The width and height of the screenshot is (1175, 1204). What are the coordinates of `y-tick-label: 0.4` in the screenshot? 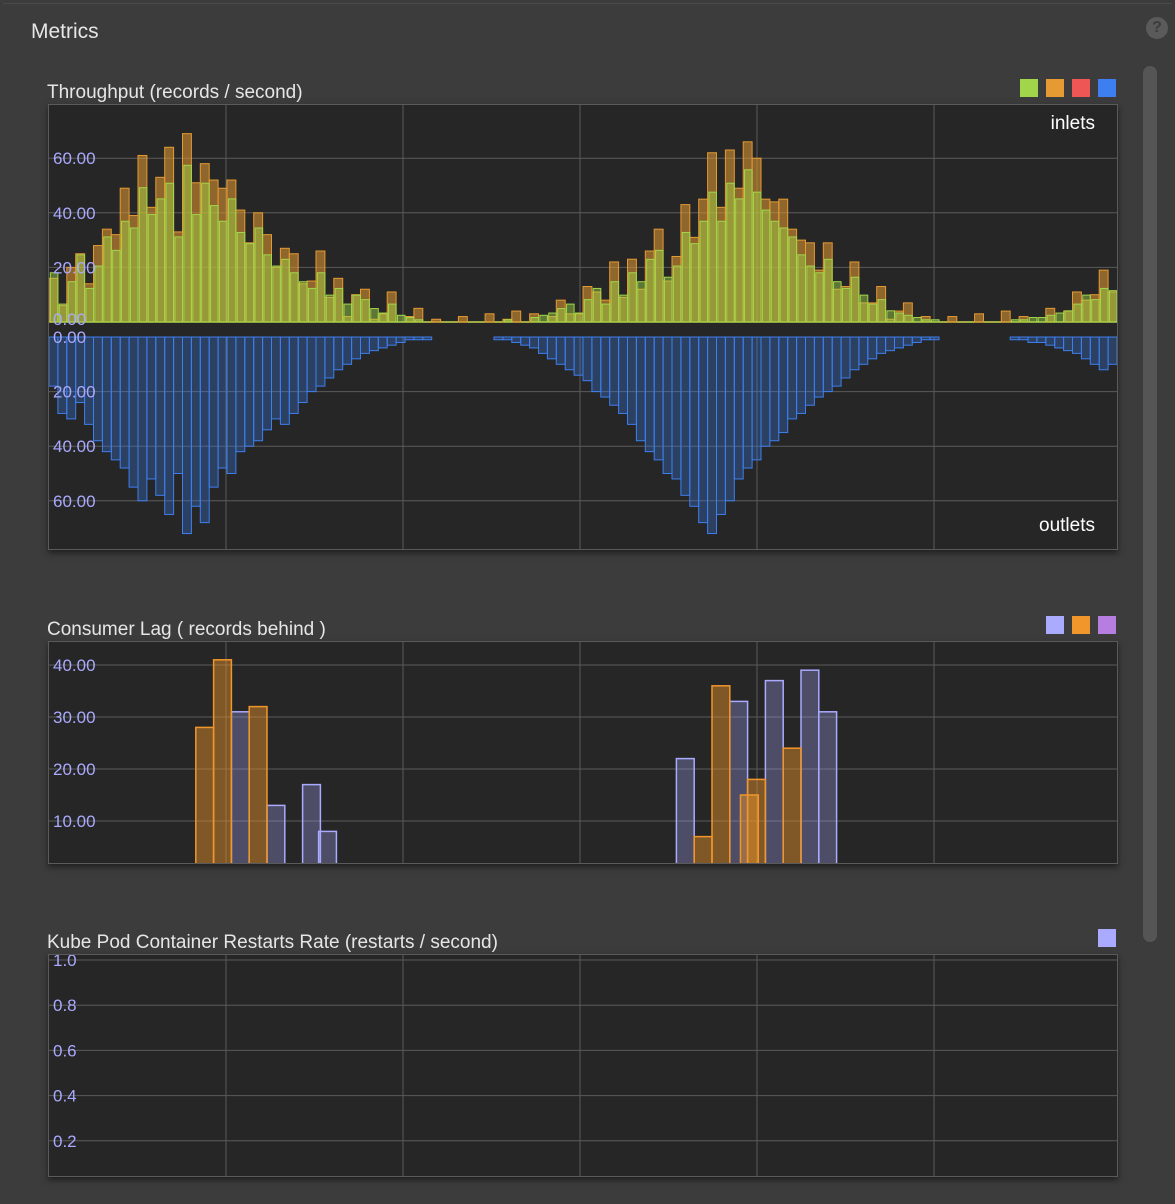 It's located at (65, 1096).